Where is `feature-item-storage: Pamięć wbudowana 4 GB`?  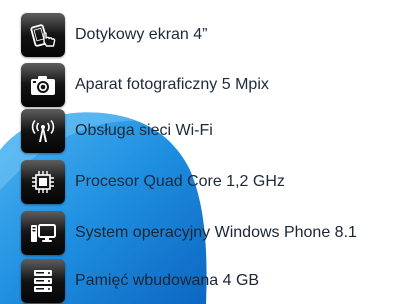
feature-item-storage: Pamięć wbudowana 4 GB is located at coordinates (140, 281).